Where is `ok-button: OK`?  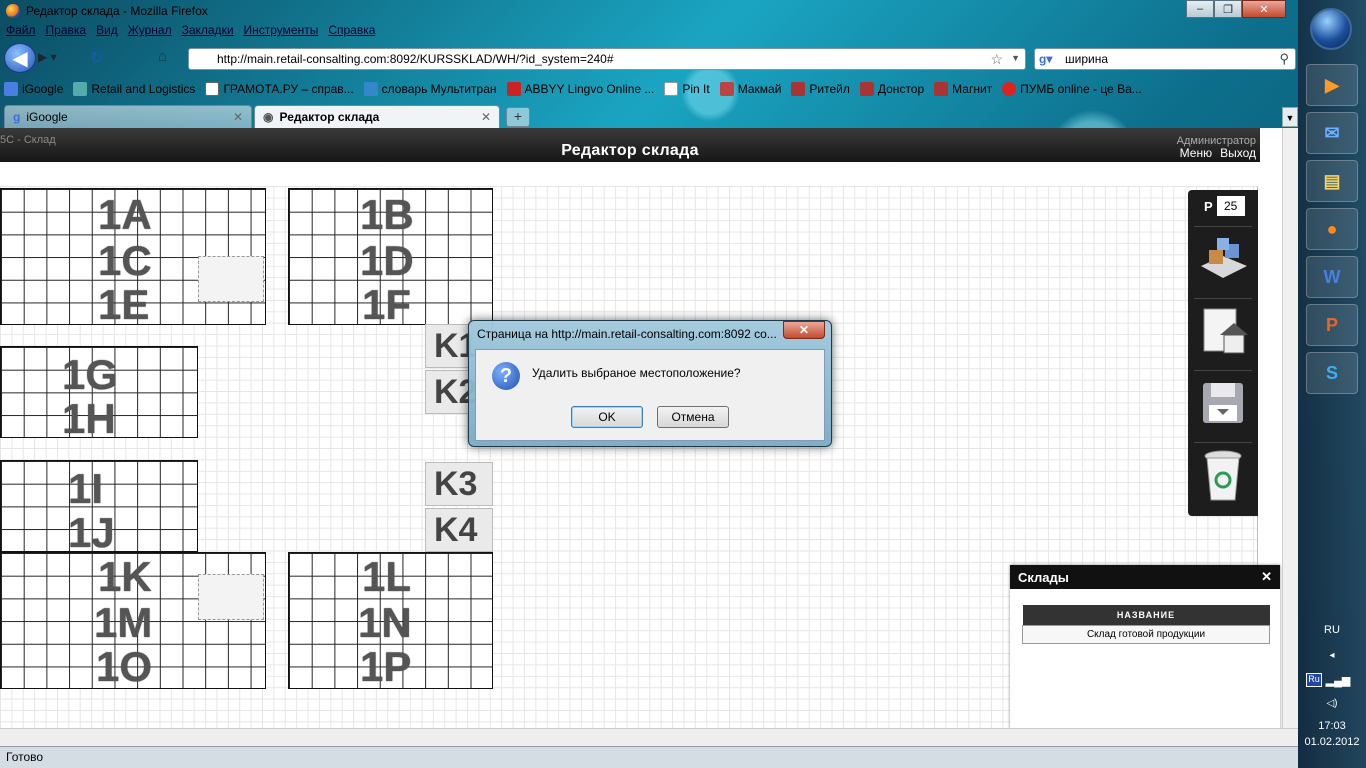 ok-button: OK is located at coordinates (607, 417).